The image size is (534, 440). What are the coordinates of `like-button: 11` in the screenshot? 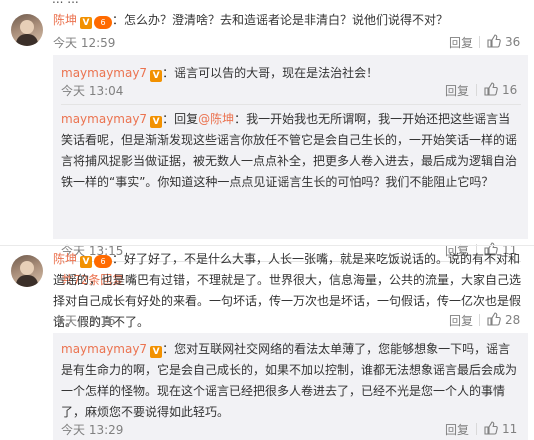 It's located at (500, 428).